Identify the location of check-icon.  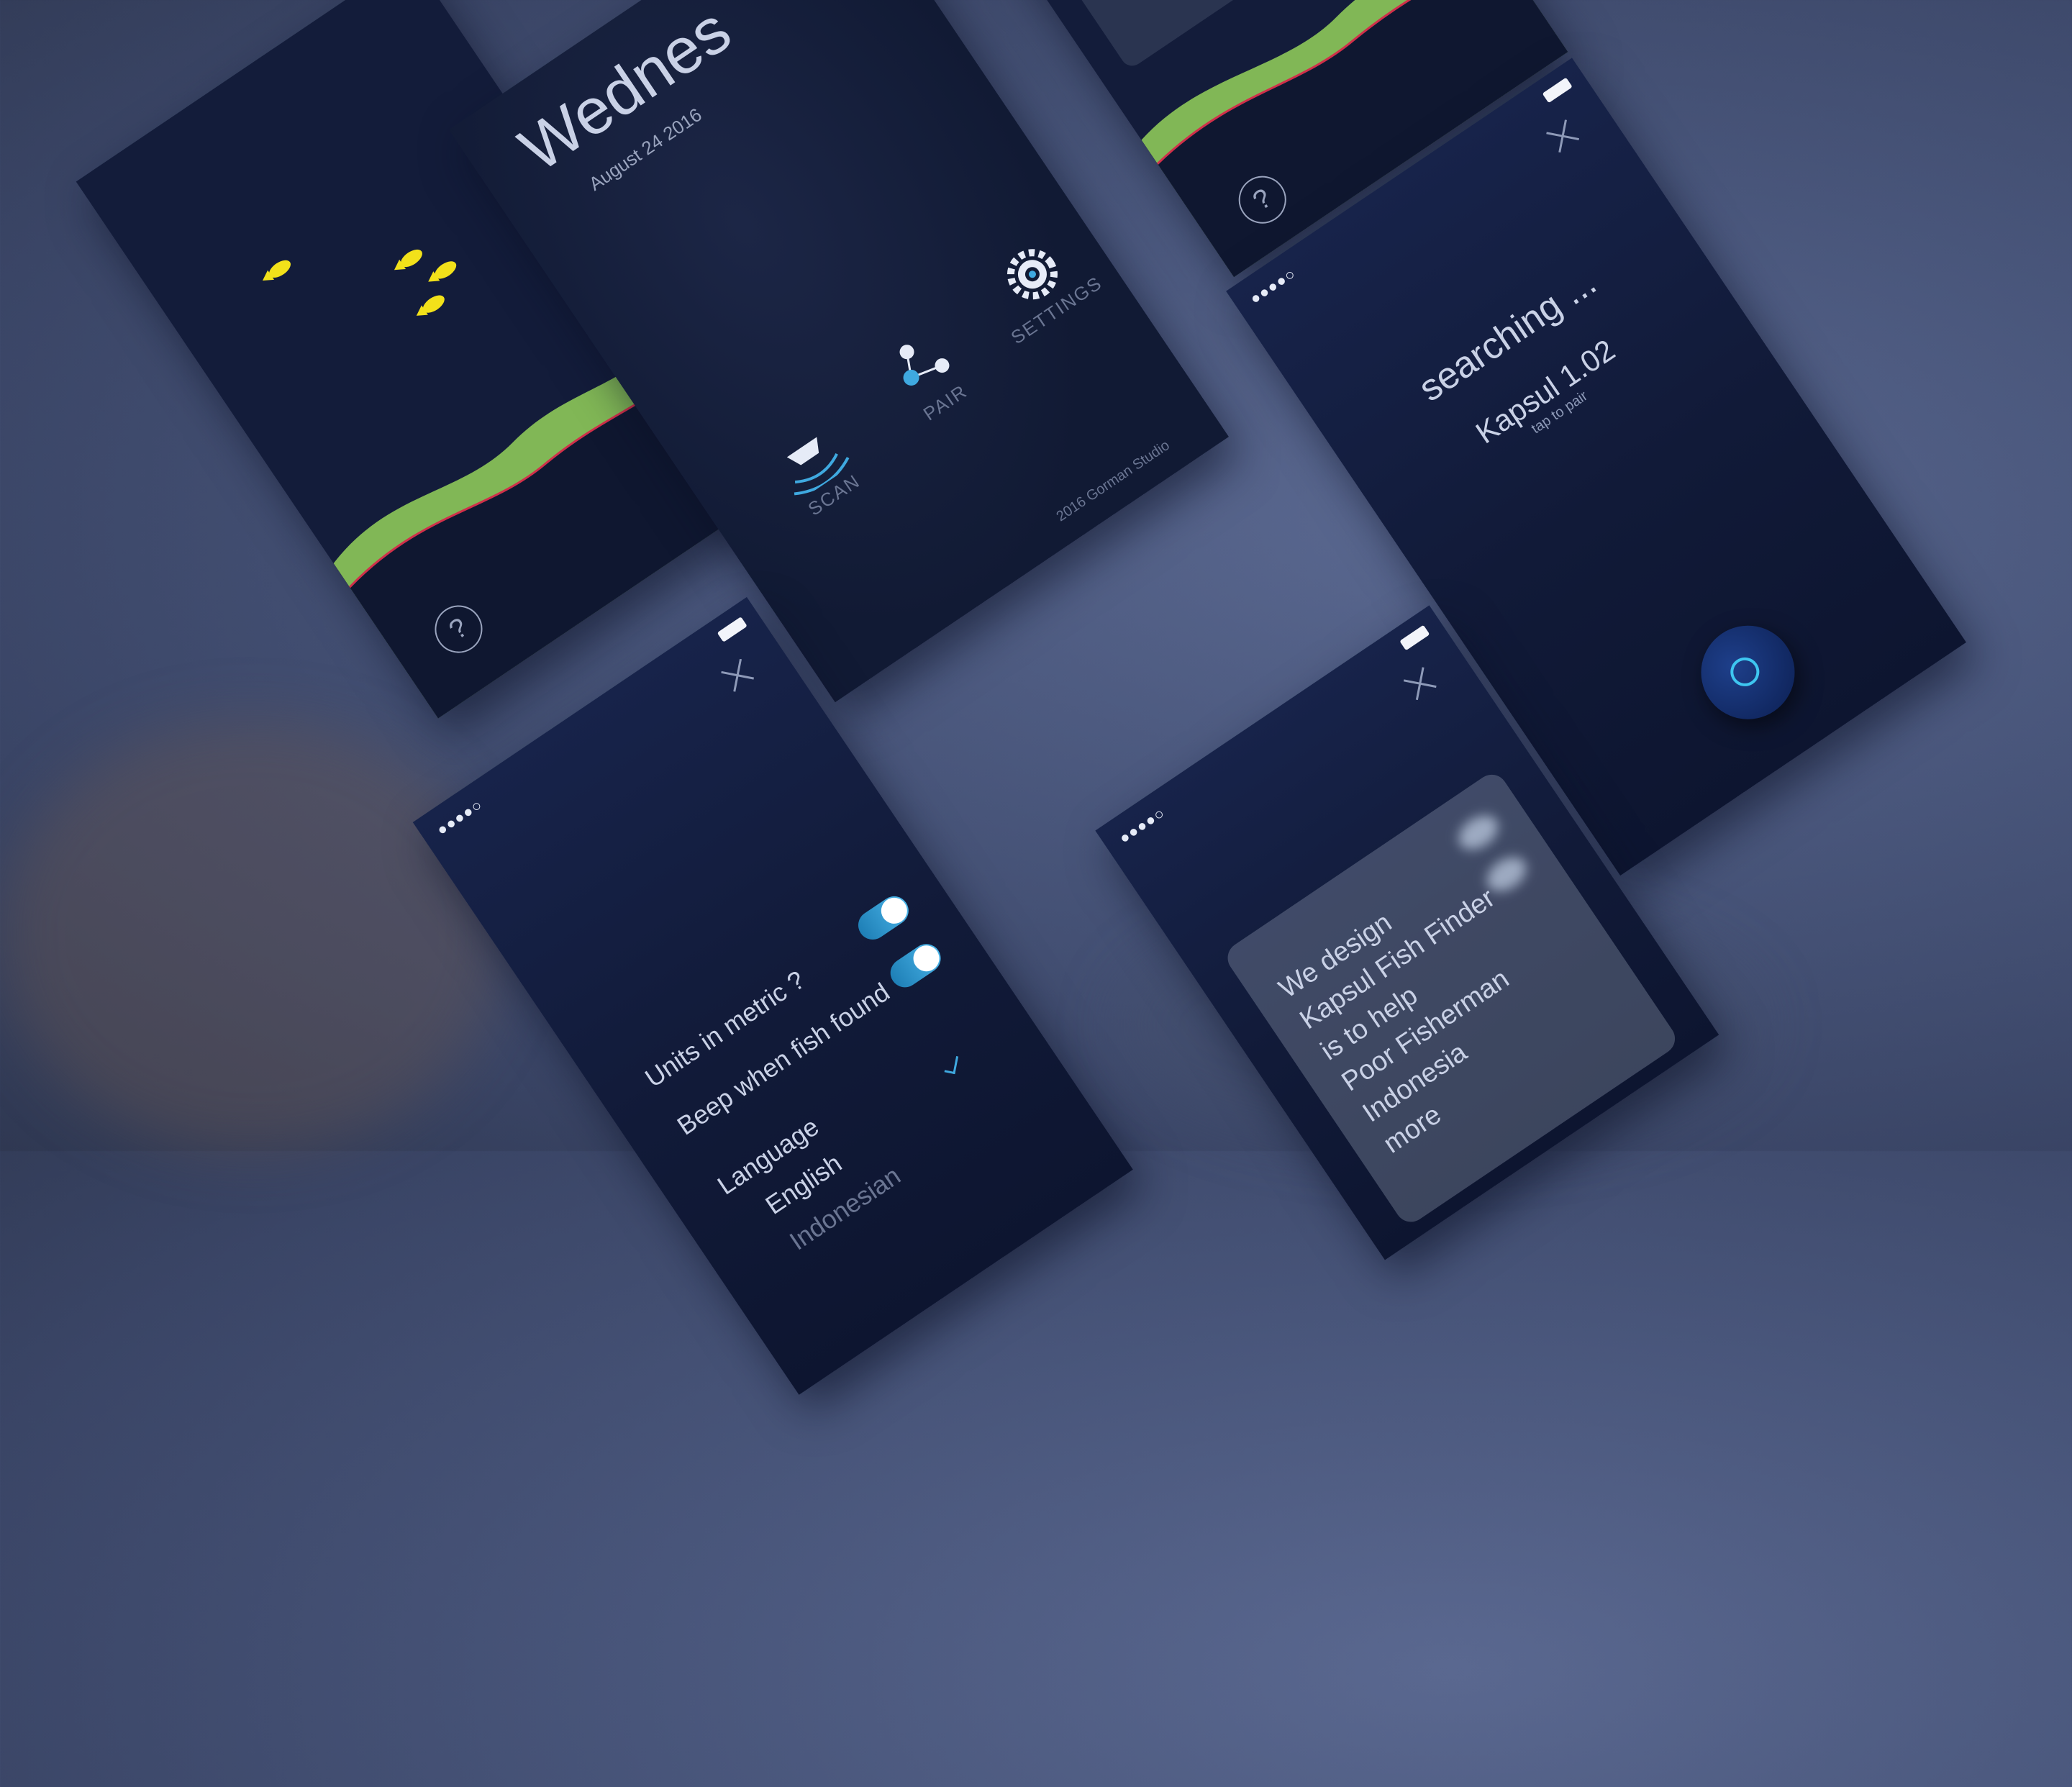
(952, 1064).